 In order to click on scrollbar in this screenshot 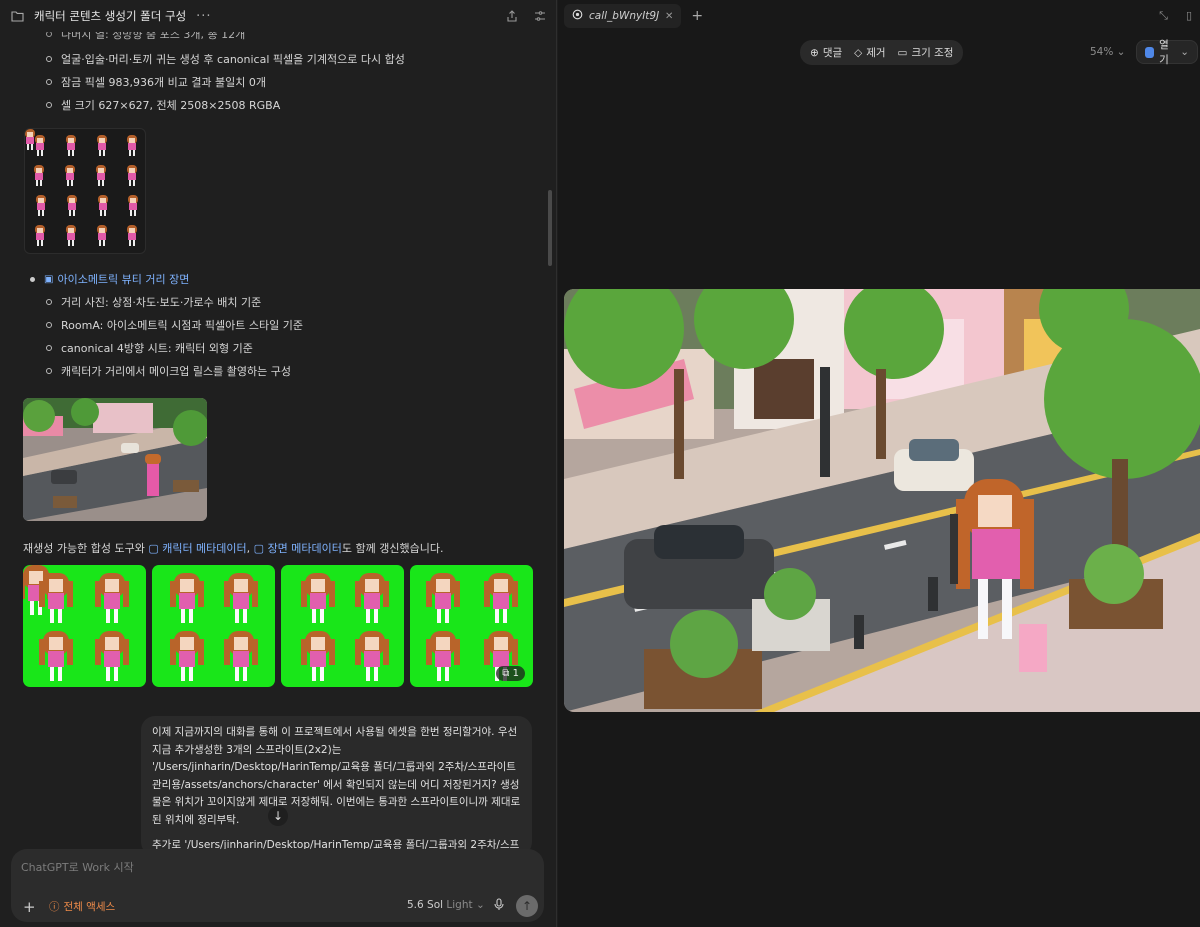, I will do `click(550, 228)`.